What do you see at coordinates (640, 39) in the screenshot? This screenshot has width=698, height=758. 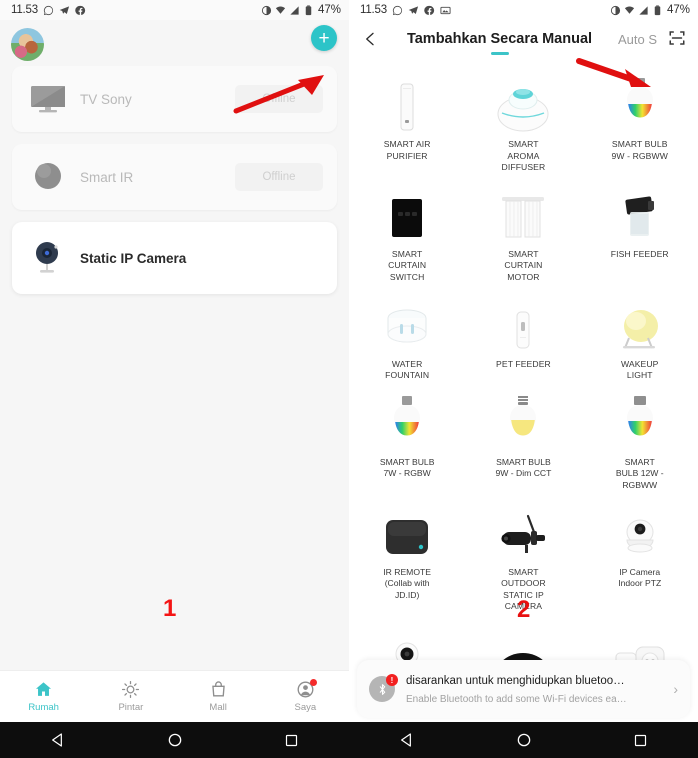 I see `auto-scan-label: Auto S` at bounding box center [640, 39].